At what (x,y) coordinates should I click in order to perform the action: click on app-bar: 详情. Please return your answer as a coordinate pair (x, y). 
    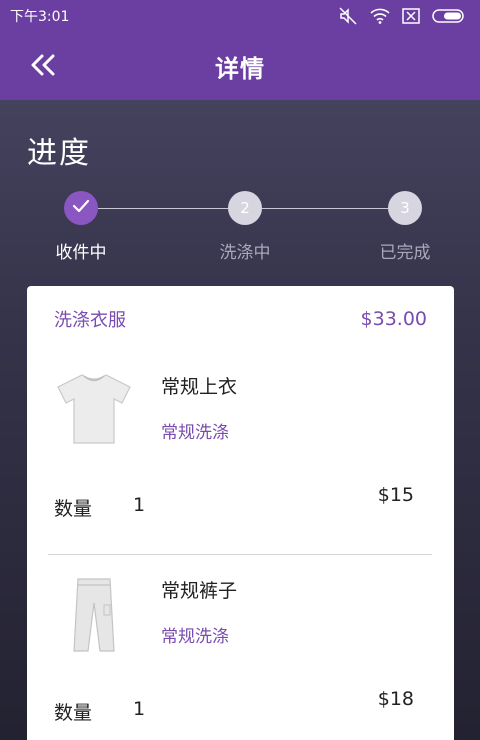
    Looking at the image, I should click on (240, 66).